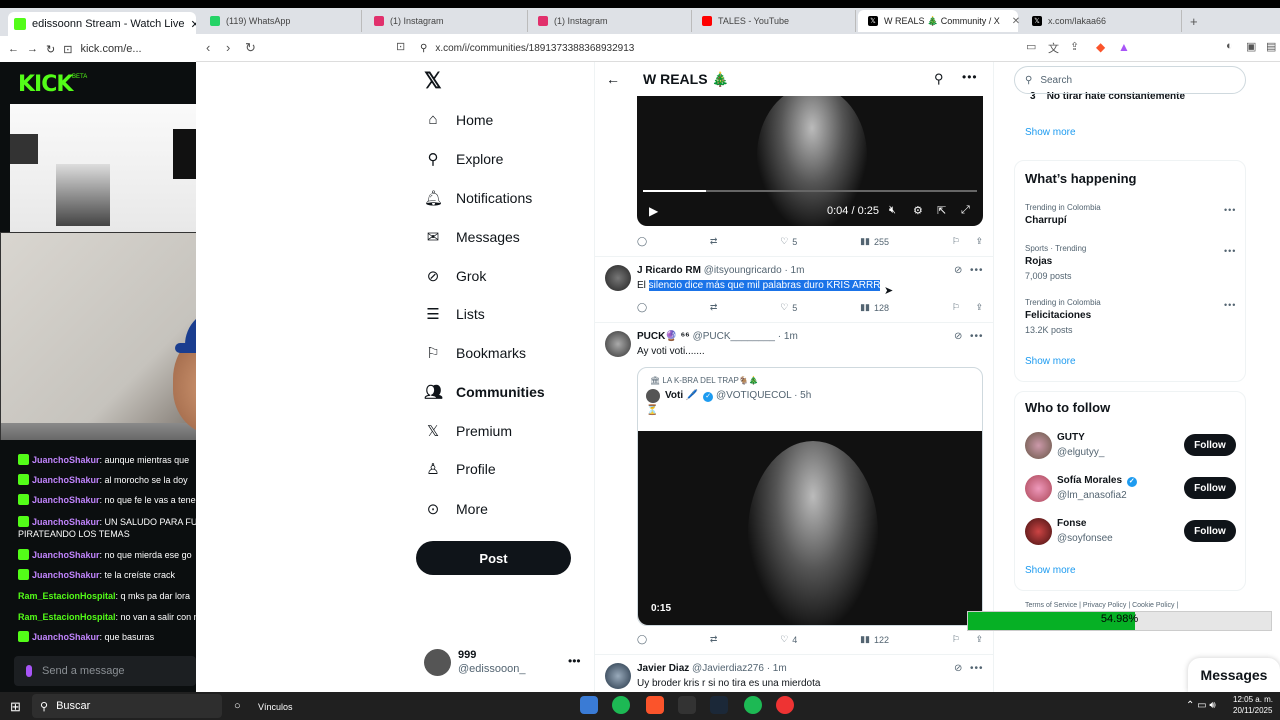 Image resolution: width=1280 pixels, height=720 pixels. I want to click on mic-icon, so click(29, 671).